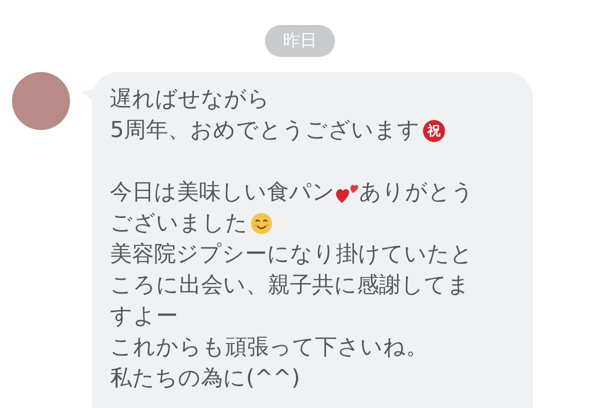 The image size is (600, 408). Describe the element at coordinates (261, 223) in the screenshot. I see `smiley-icon` at that location.